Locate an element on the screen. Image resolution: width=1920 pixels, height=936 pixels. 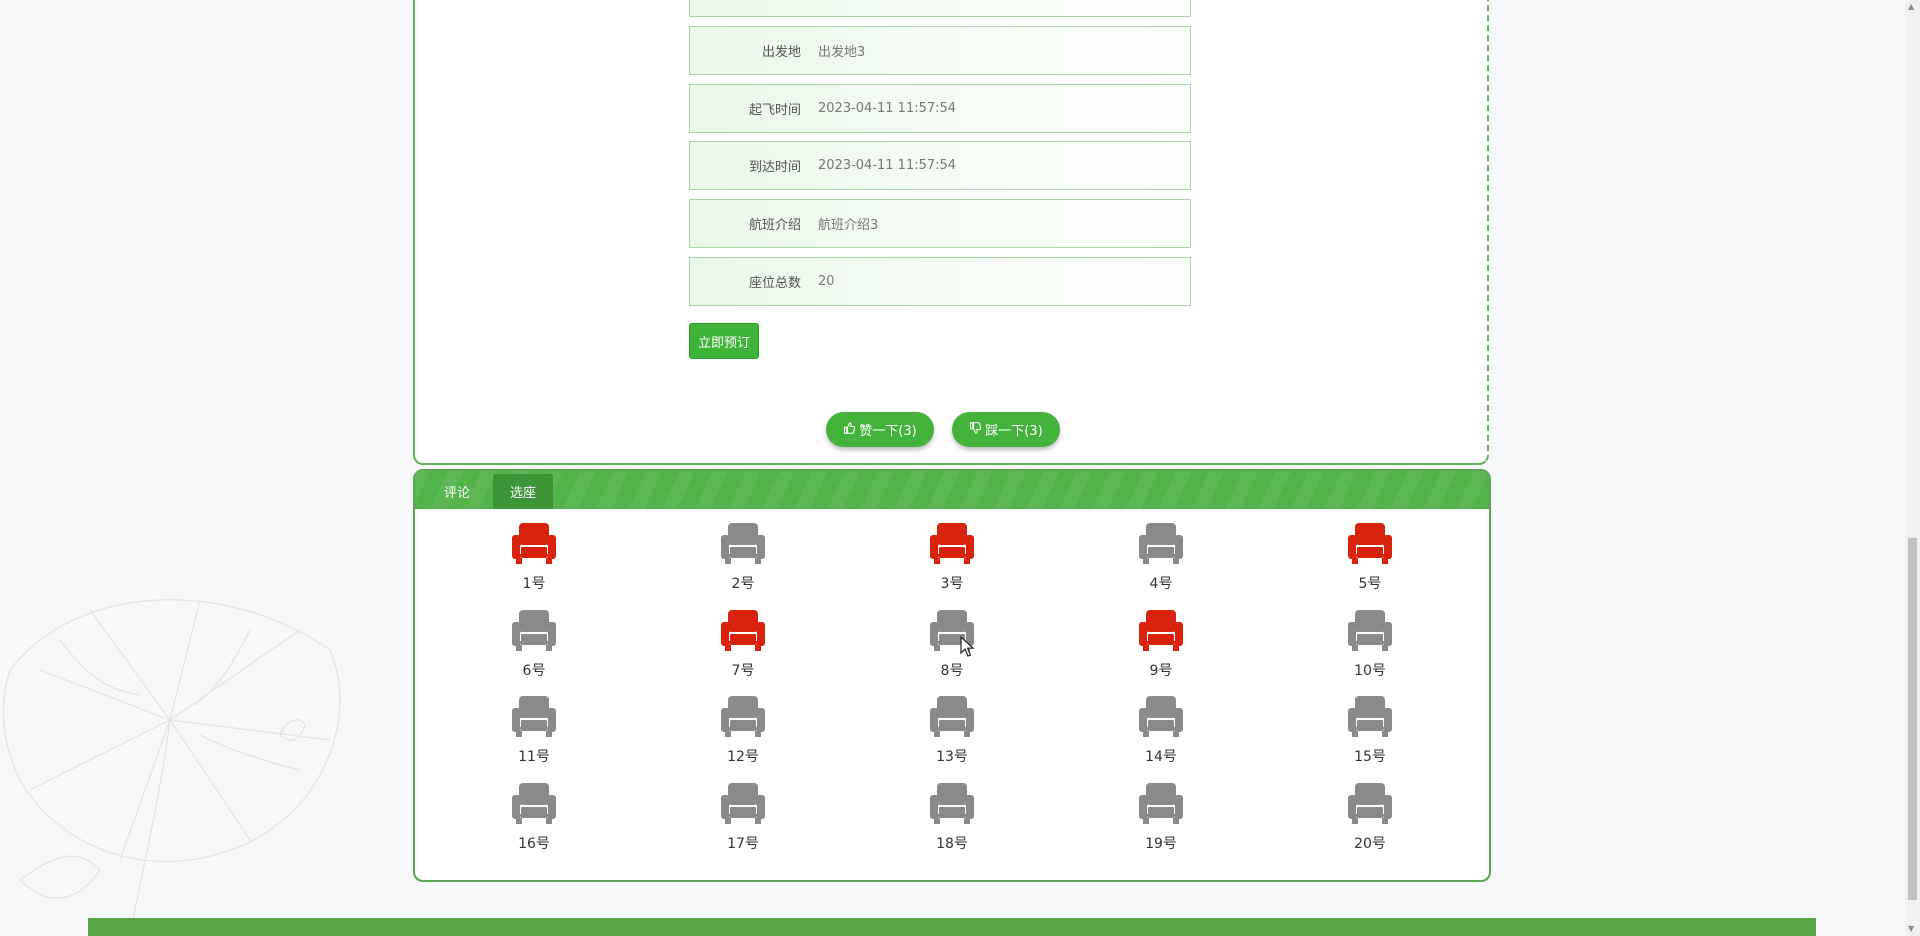
seat-label: 6号 is located at coordinates (534, 671).